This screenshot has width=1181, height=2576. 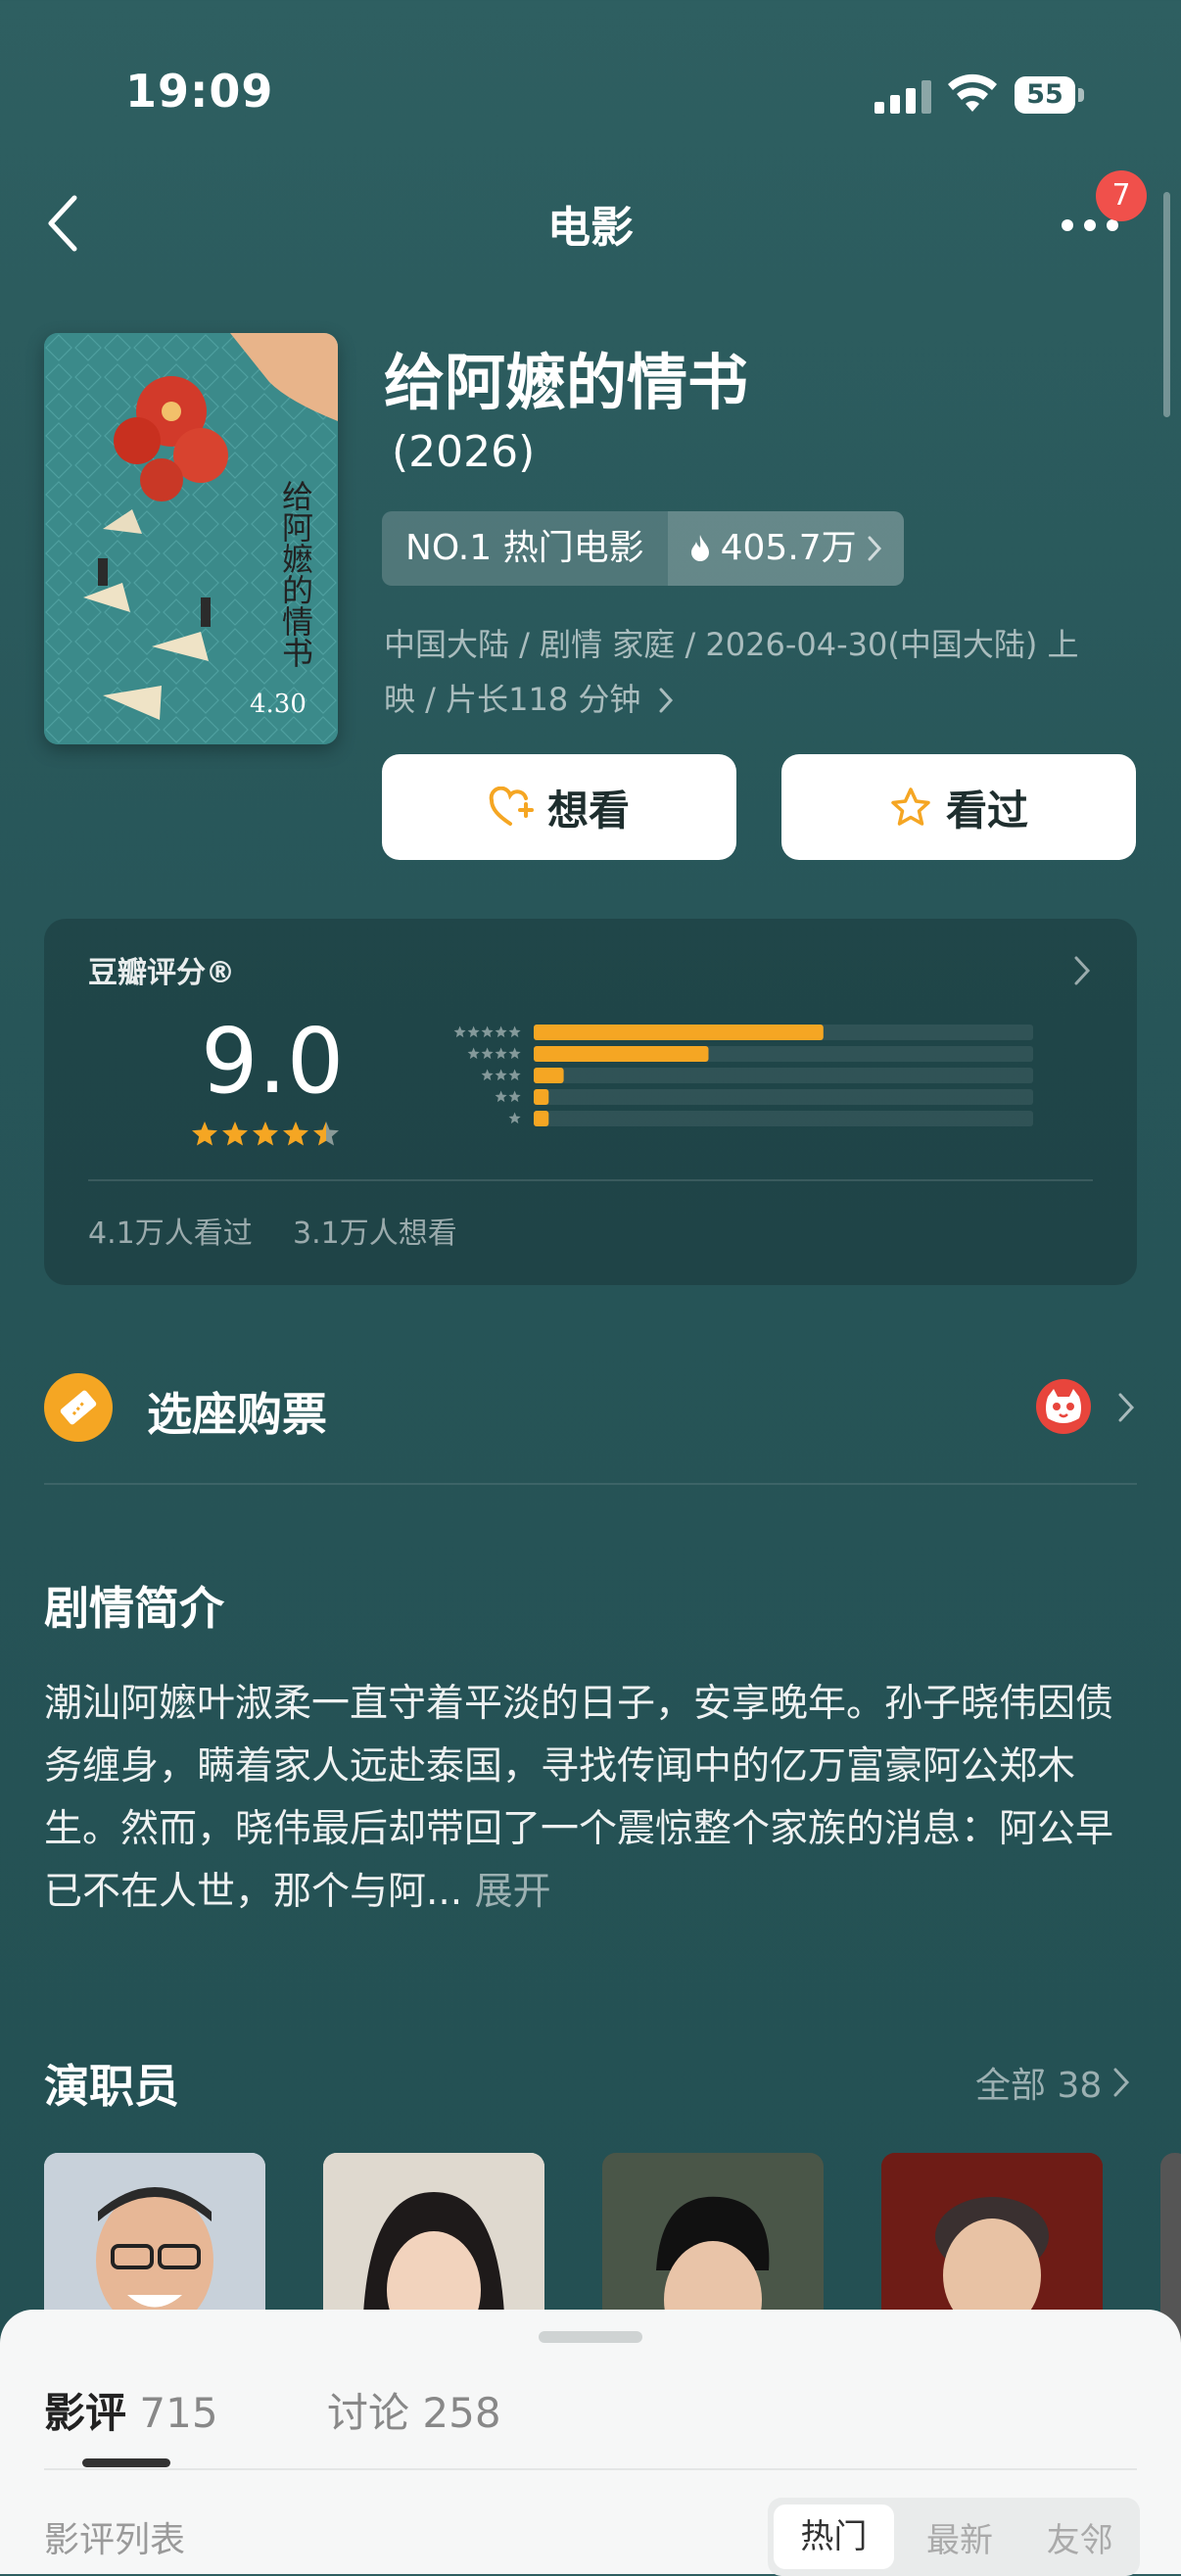 What do you see at coordinates (590, 2443) in the screenshot?
I see `reviews-sheet: 影评 715 讨论 258 影评列表 热门 最新 友邻` at bounding box center [590, 2443].